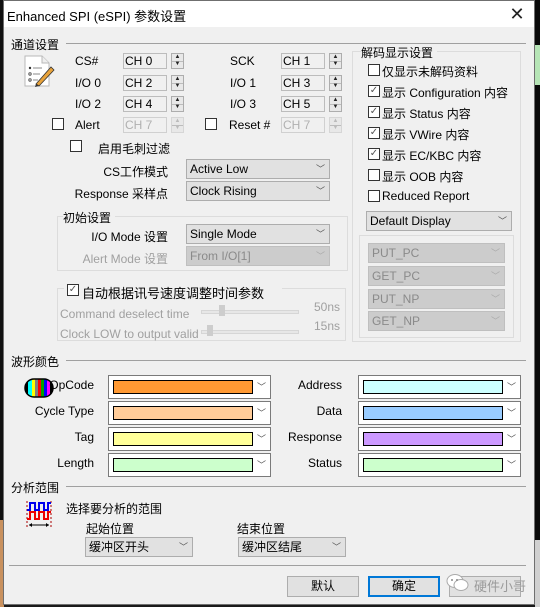 Image resolution: width=540 pixels, height=607 pixels. Describe the element at coordinates (76, 146) in the screenshot. I see `glitch-filter-checkbox` at that location.